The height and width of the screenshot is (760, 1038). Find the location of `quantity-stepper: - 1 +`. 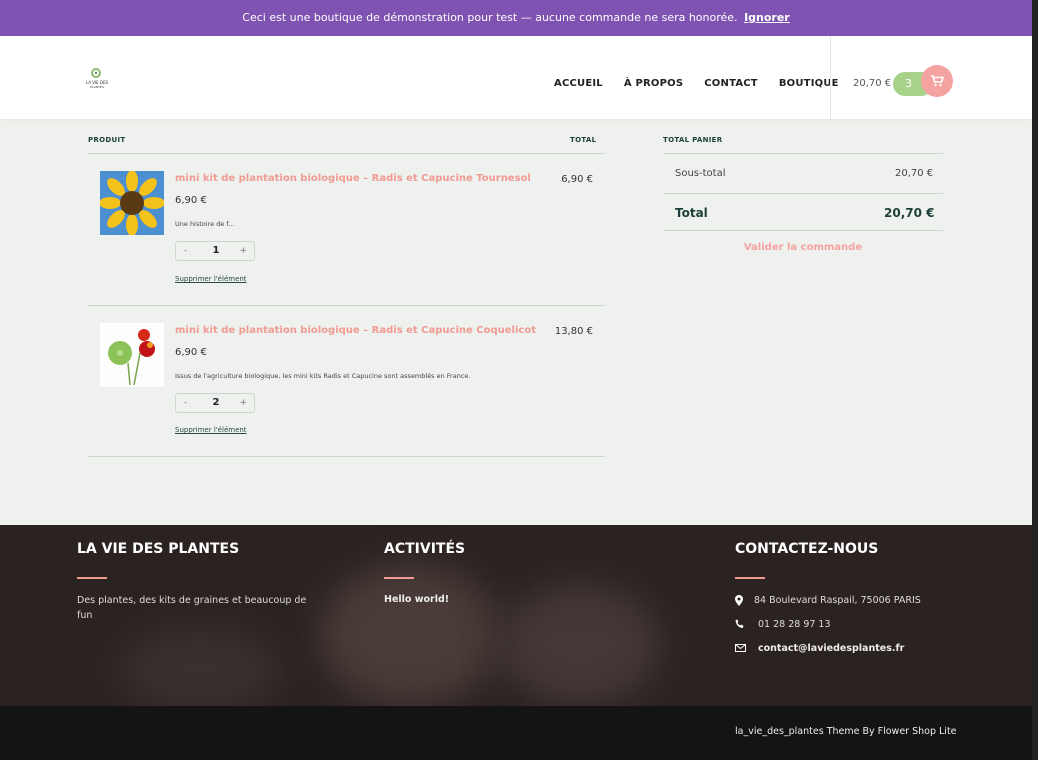

quantity-stepper: - 1 + is located at coordinates (215, 251).